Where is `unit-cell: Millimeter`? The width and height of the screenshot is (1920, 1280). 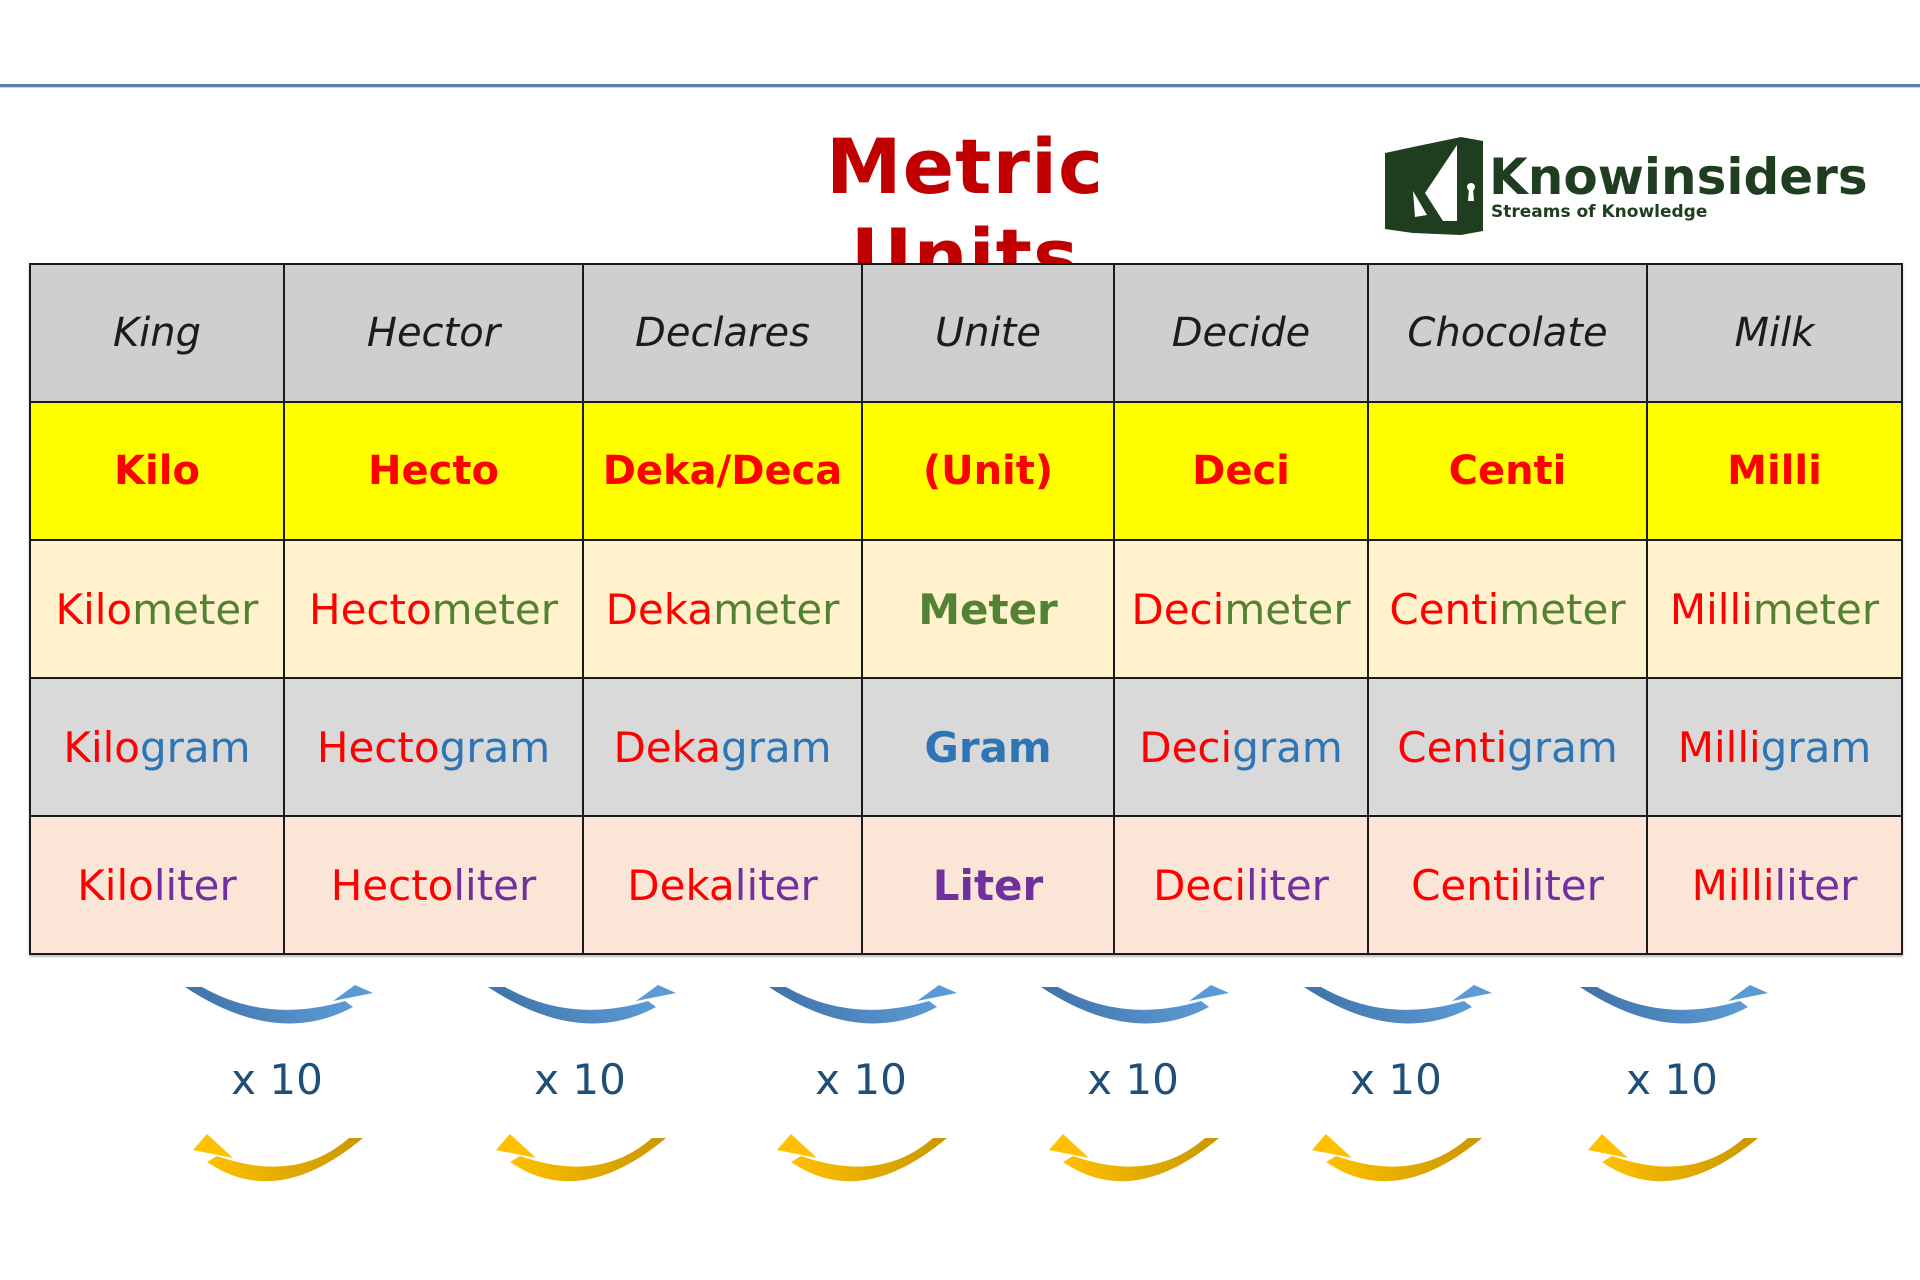 unit-cell: Millimeter is located at coordinates (1774, 609).